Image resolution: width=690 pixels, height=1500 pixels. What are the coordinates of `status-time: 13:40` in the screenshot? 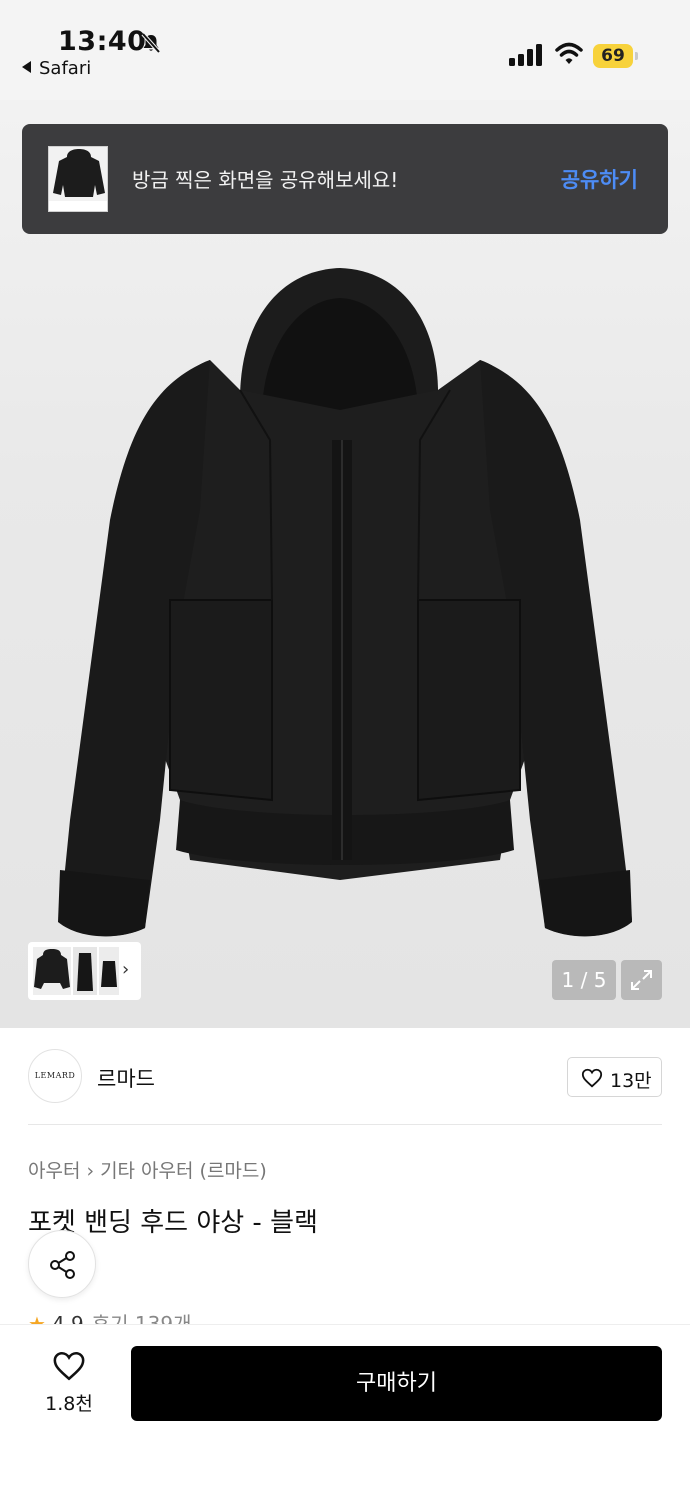 It's located at (102, 41).